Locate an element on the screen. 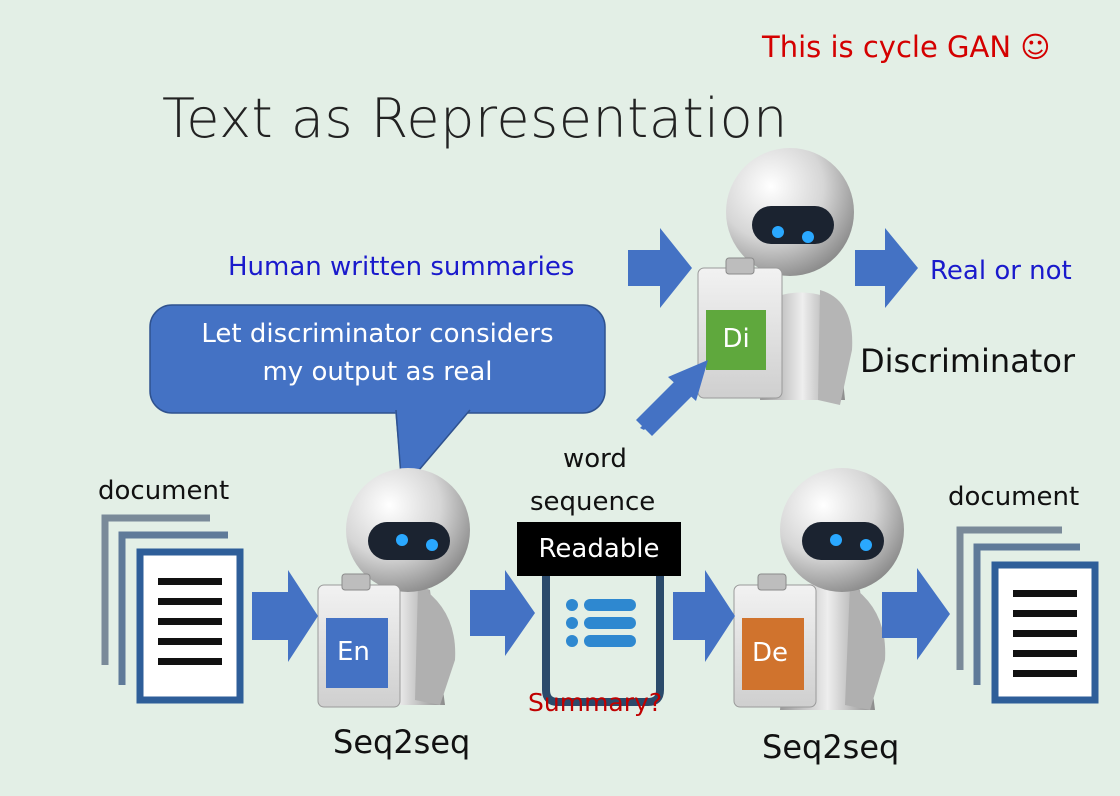  decoder-tag: De is located at coordinates (770, 653).